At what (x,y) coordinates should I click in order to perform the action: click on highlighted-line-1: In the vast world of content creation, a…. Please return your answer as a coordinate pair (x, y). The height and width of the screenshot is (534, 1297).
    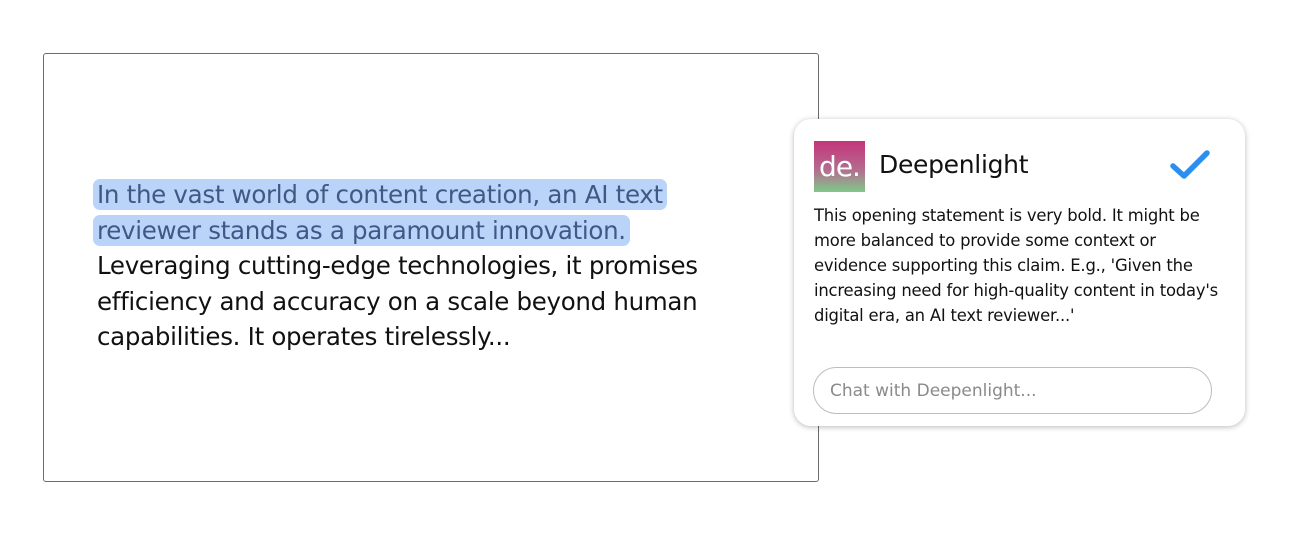
    Looking at the image, I should click on (380, 194).